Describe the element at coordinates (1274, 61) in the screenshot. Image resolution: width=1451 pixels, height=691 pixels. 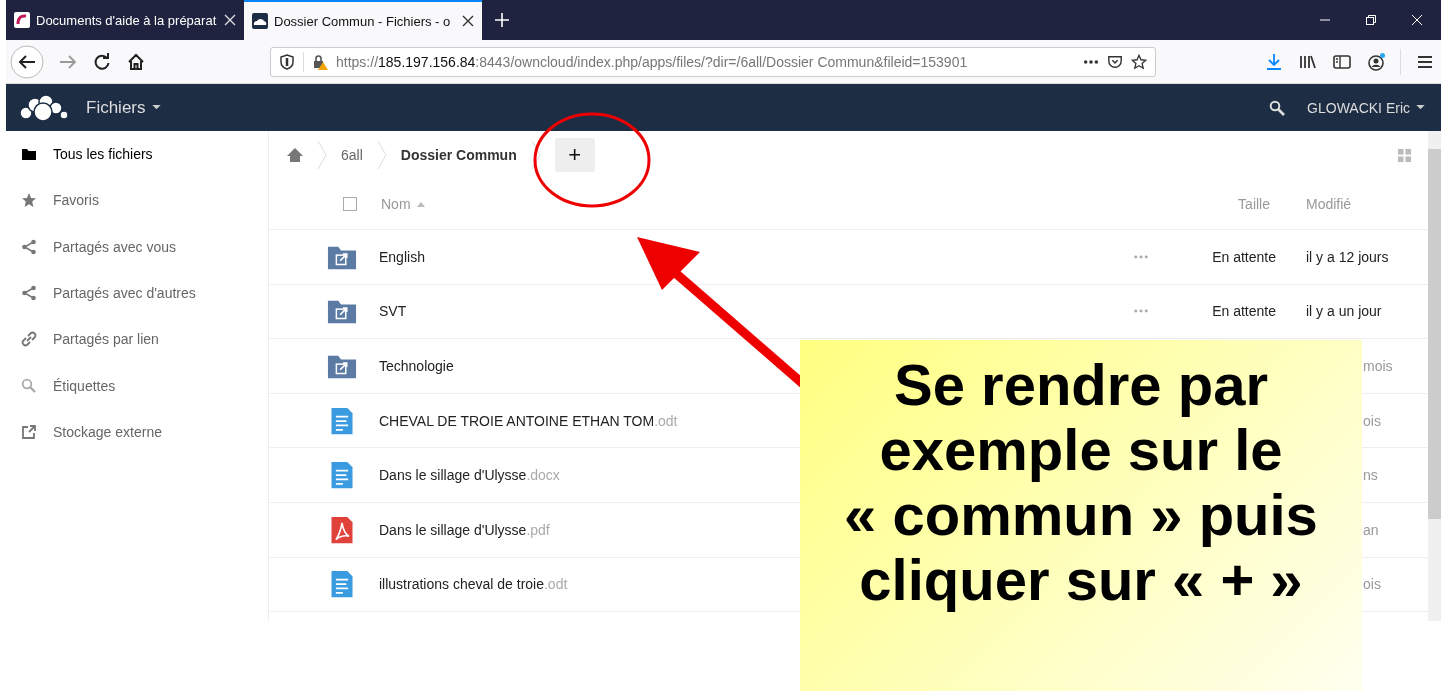
I see `download-icon` at that location.